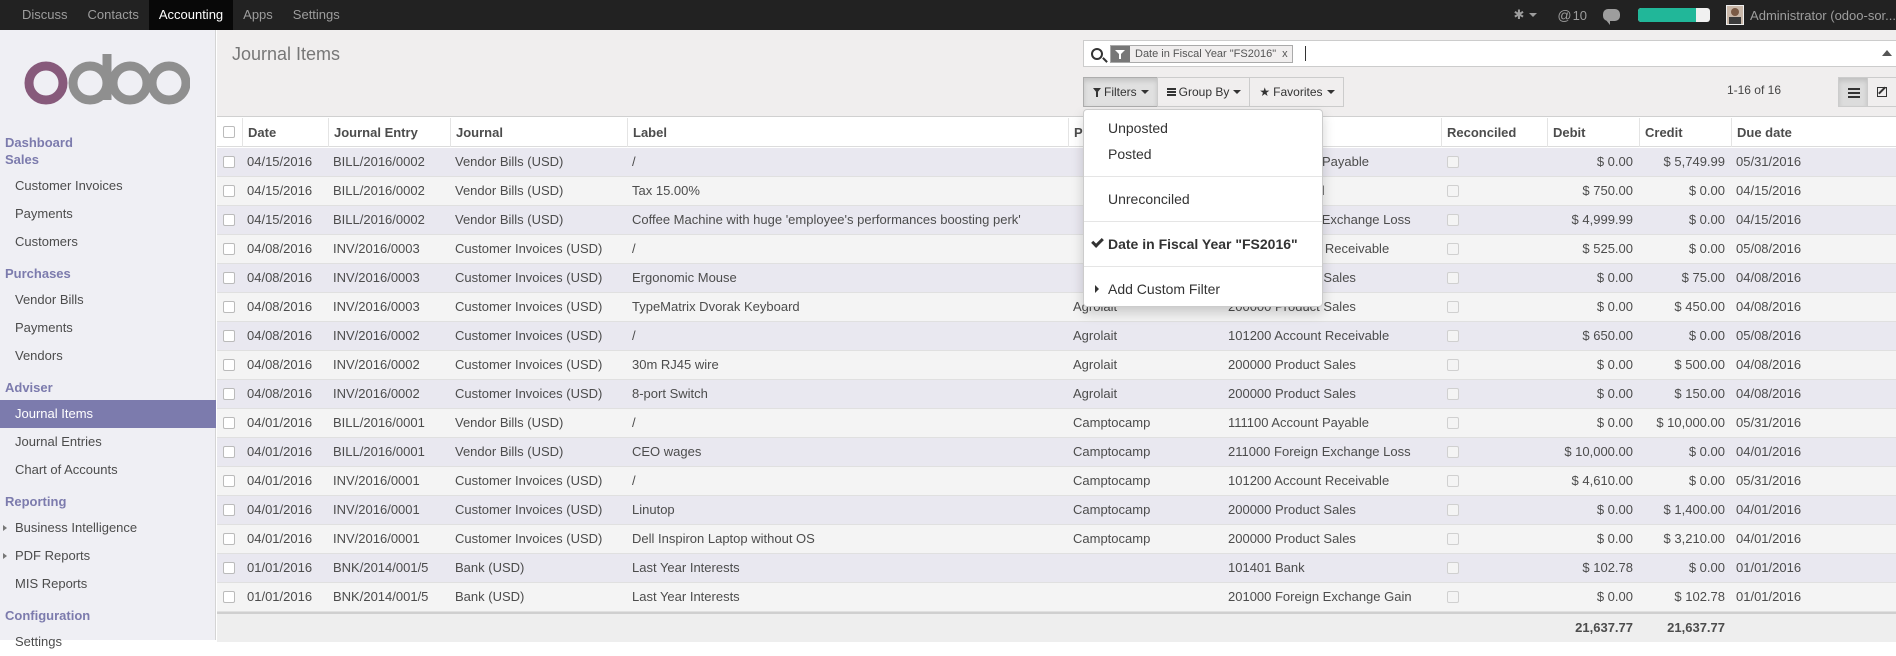 The width and height of the screenshot is (1896, 656). Describe the element at coordinates (39, 15) in the screenshot. I see `nav-discuss: Discuss` at that location.